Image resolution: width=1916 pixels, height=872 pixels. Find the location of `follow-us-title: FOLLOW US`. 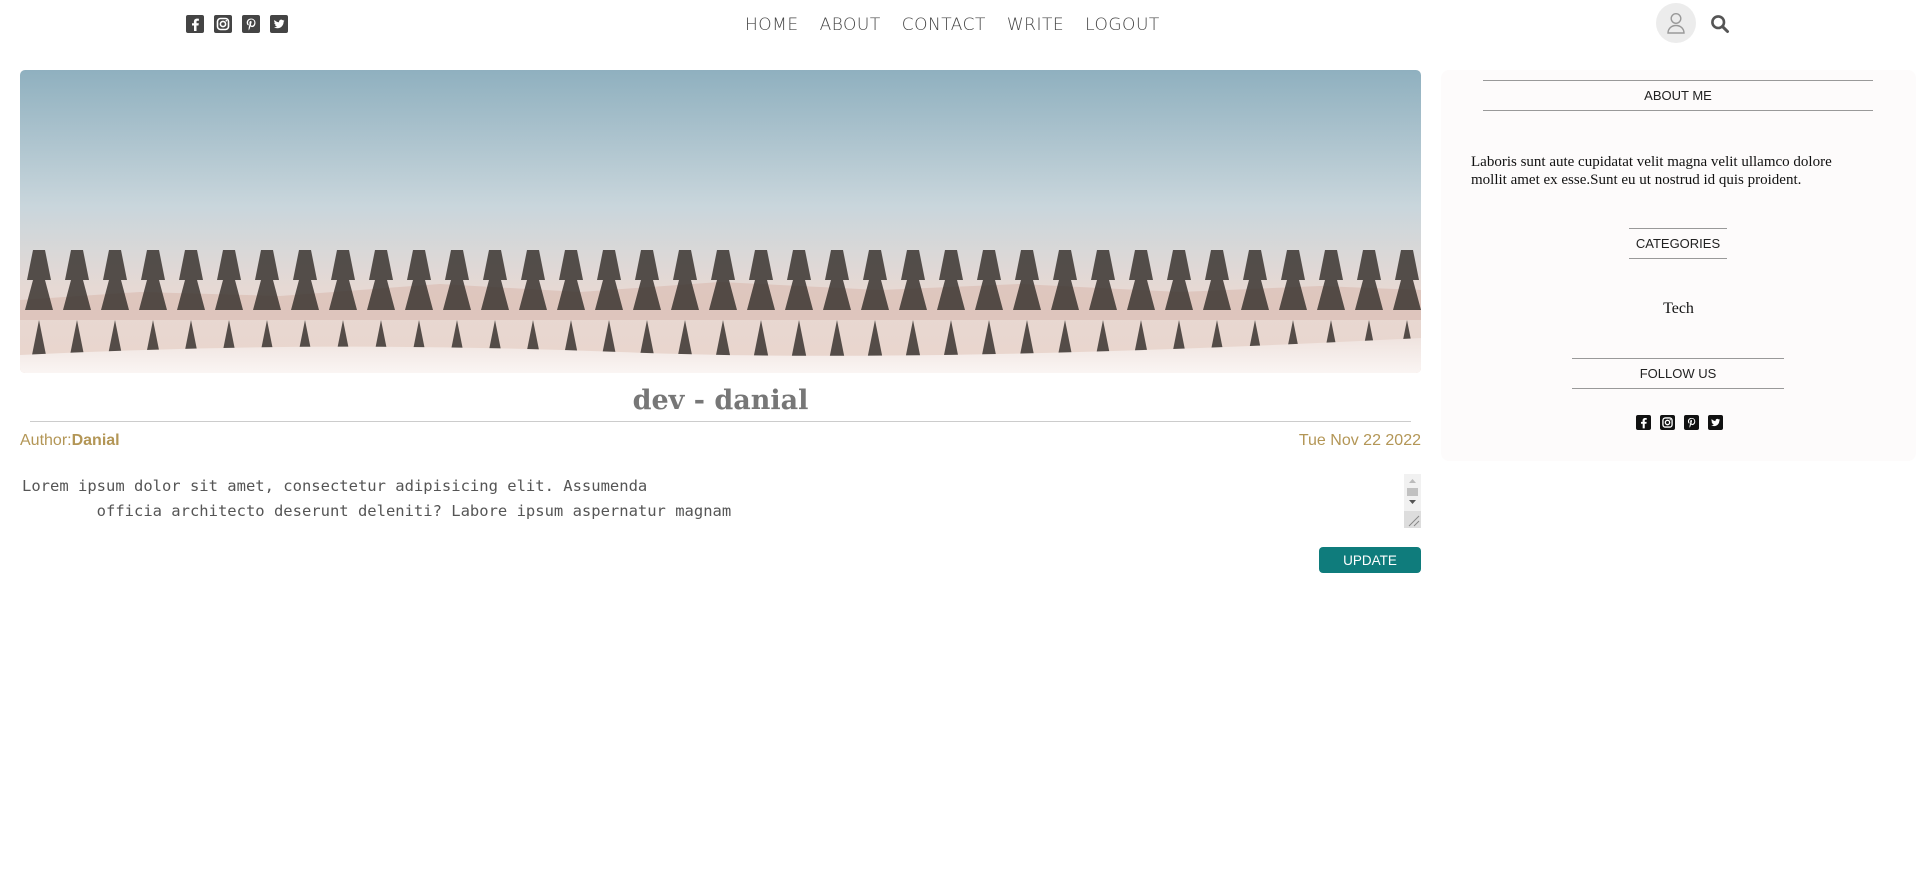

follow-us-title: FOLLOW US is located at coordinates (1678, 373).